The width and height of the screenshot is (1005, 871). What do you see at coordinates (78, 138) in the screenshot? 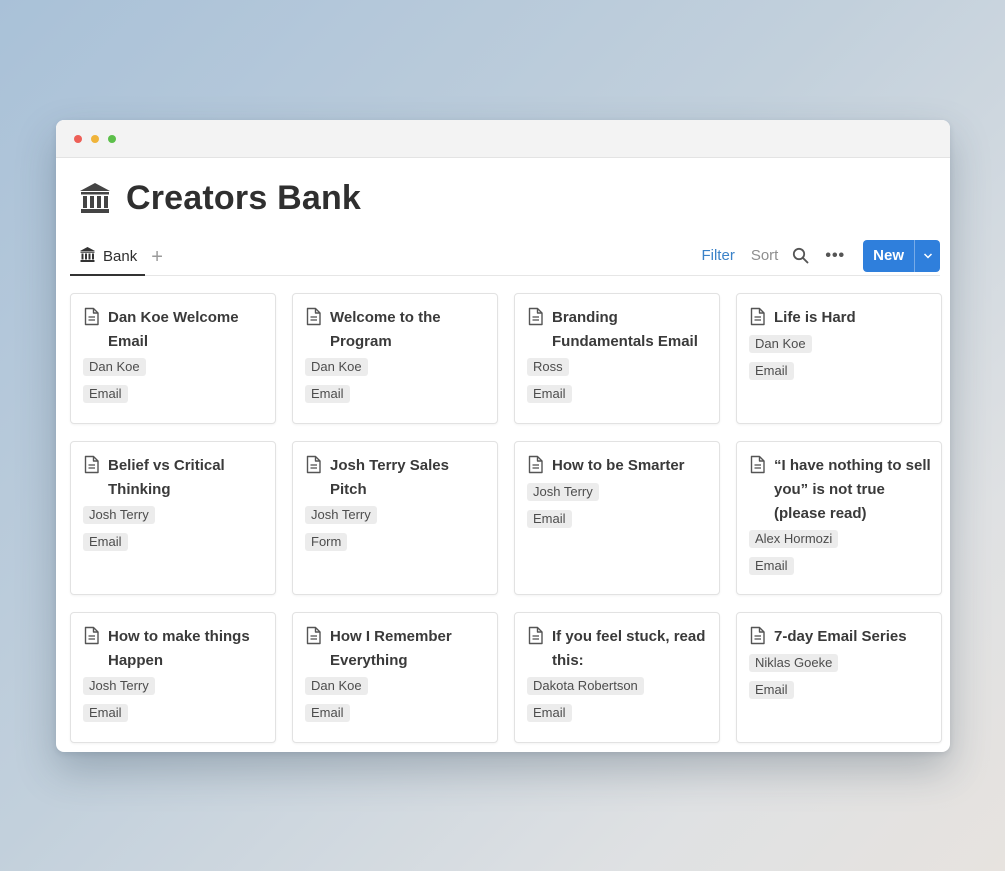
I see `close-window-button` at bounding box center [78, 138].